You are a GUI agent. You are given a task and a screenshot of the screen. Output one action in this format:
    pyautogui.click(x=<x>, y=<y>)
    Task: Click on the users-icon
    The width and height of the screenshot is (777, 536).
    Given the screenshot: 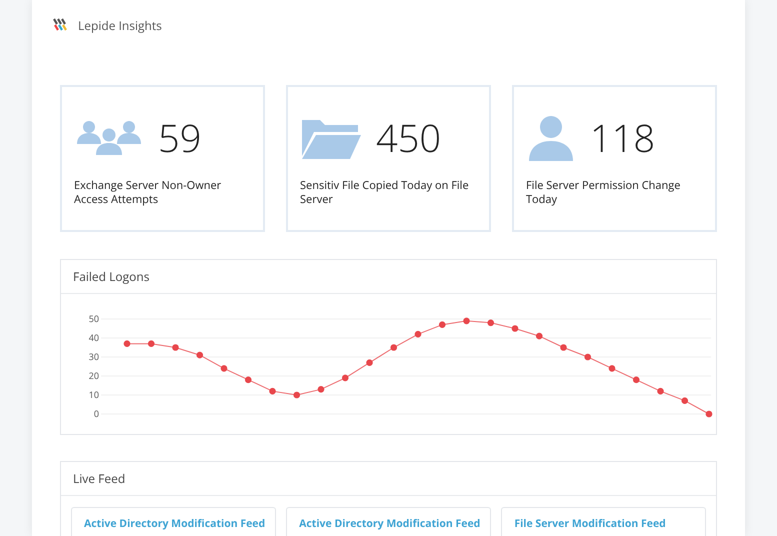 What is the action you would take?
    pyautogui.click(x=109, y=138)
    